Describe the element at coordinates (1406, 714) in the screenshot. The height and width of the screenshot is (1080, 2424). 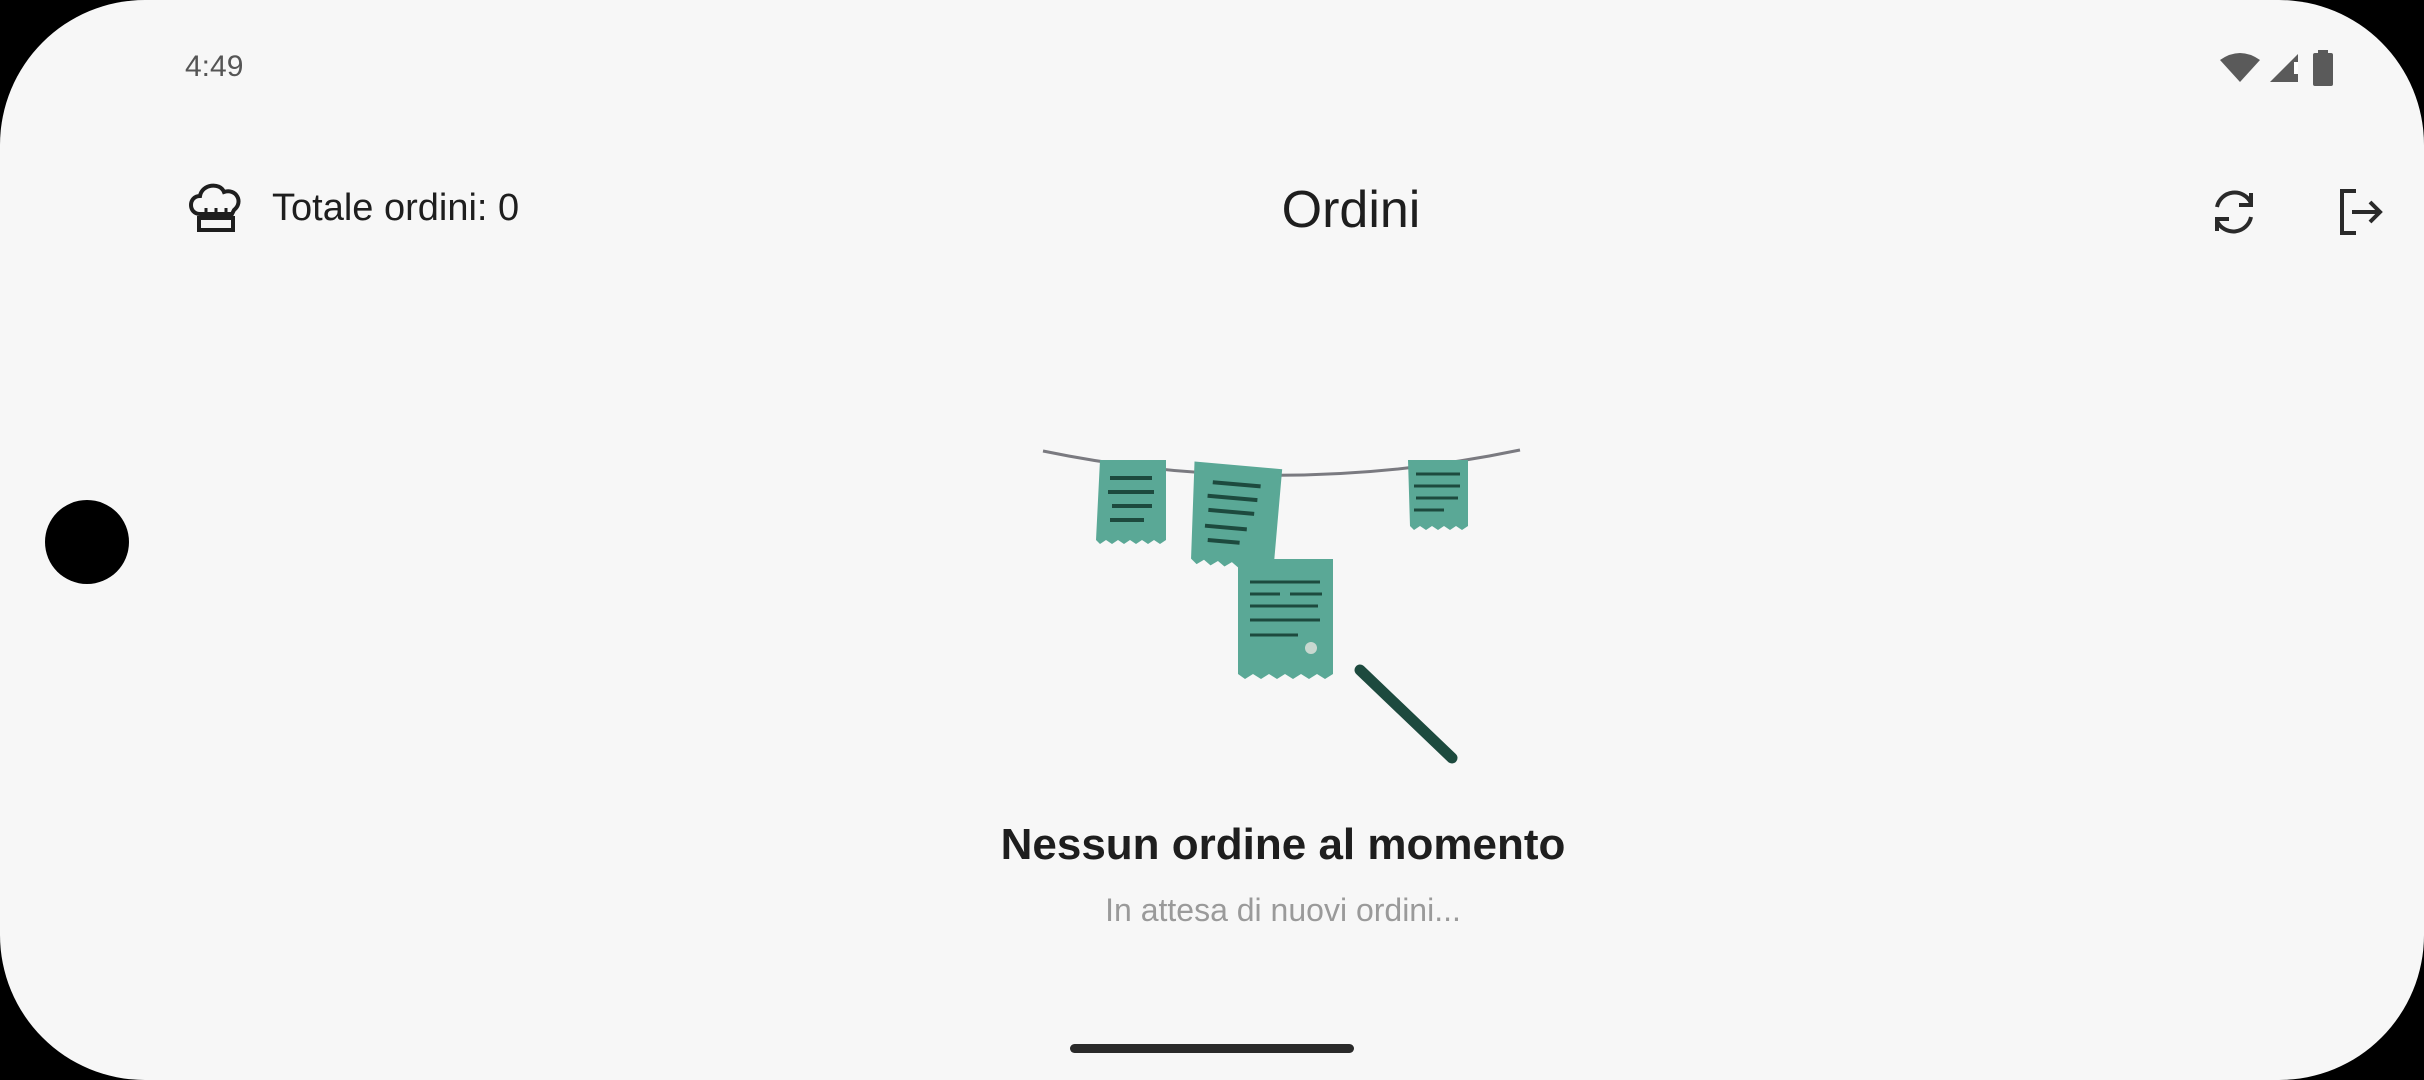
I see `pencil-icon` at that location.